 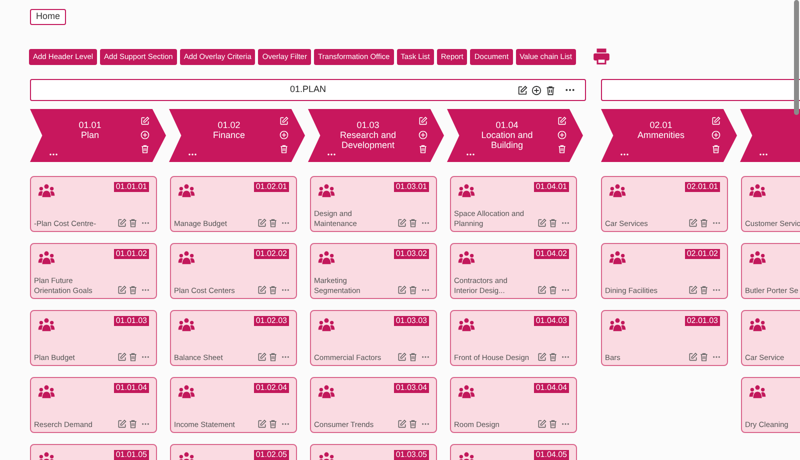 I want to click on card-code: 02.01.02, so click(x=702, y=254).